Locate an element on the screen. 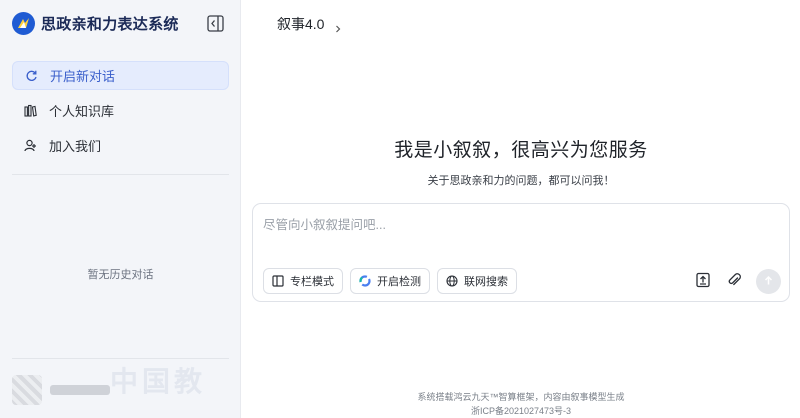  column-mode-button: 专栏模式 is located at coordinates (303, 281).